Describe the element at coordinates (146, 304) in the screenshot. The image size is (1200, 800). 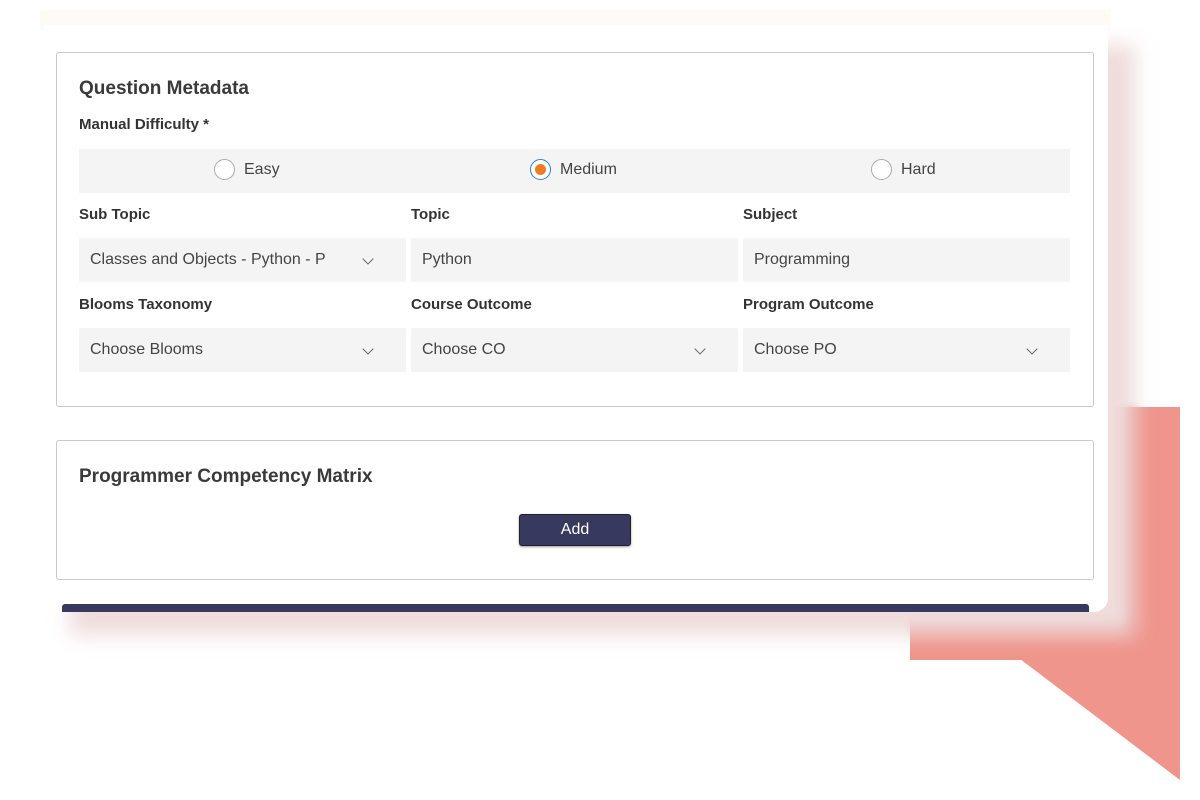
I see `blooms-label: Blooms Taxonomy` at that location.